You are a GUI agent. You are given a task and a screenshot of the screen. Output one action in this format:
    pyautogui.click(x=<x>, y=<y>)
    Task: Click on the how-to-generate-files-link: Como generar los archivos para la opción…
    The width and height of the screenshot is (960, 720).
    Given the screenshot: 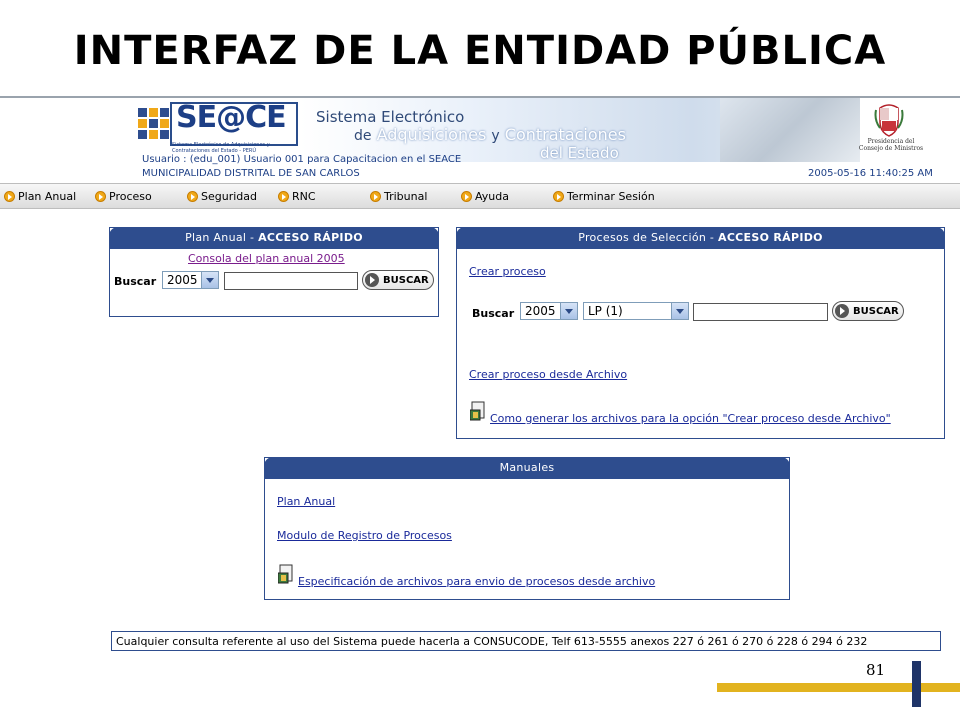 What is the action you would take?
    pyautogui.click(x=690, y=418)
    